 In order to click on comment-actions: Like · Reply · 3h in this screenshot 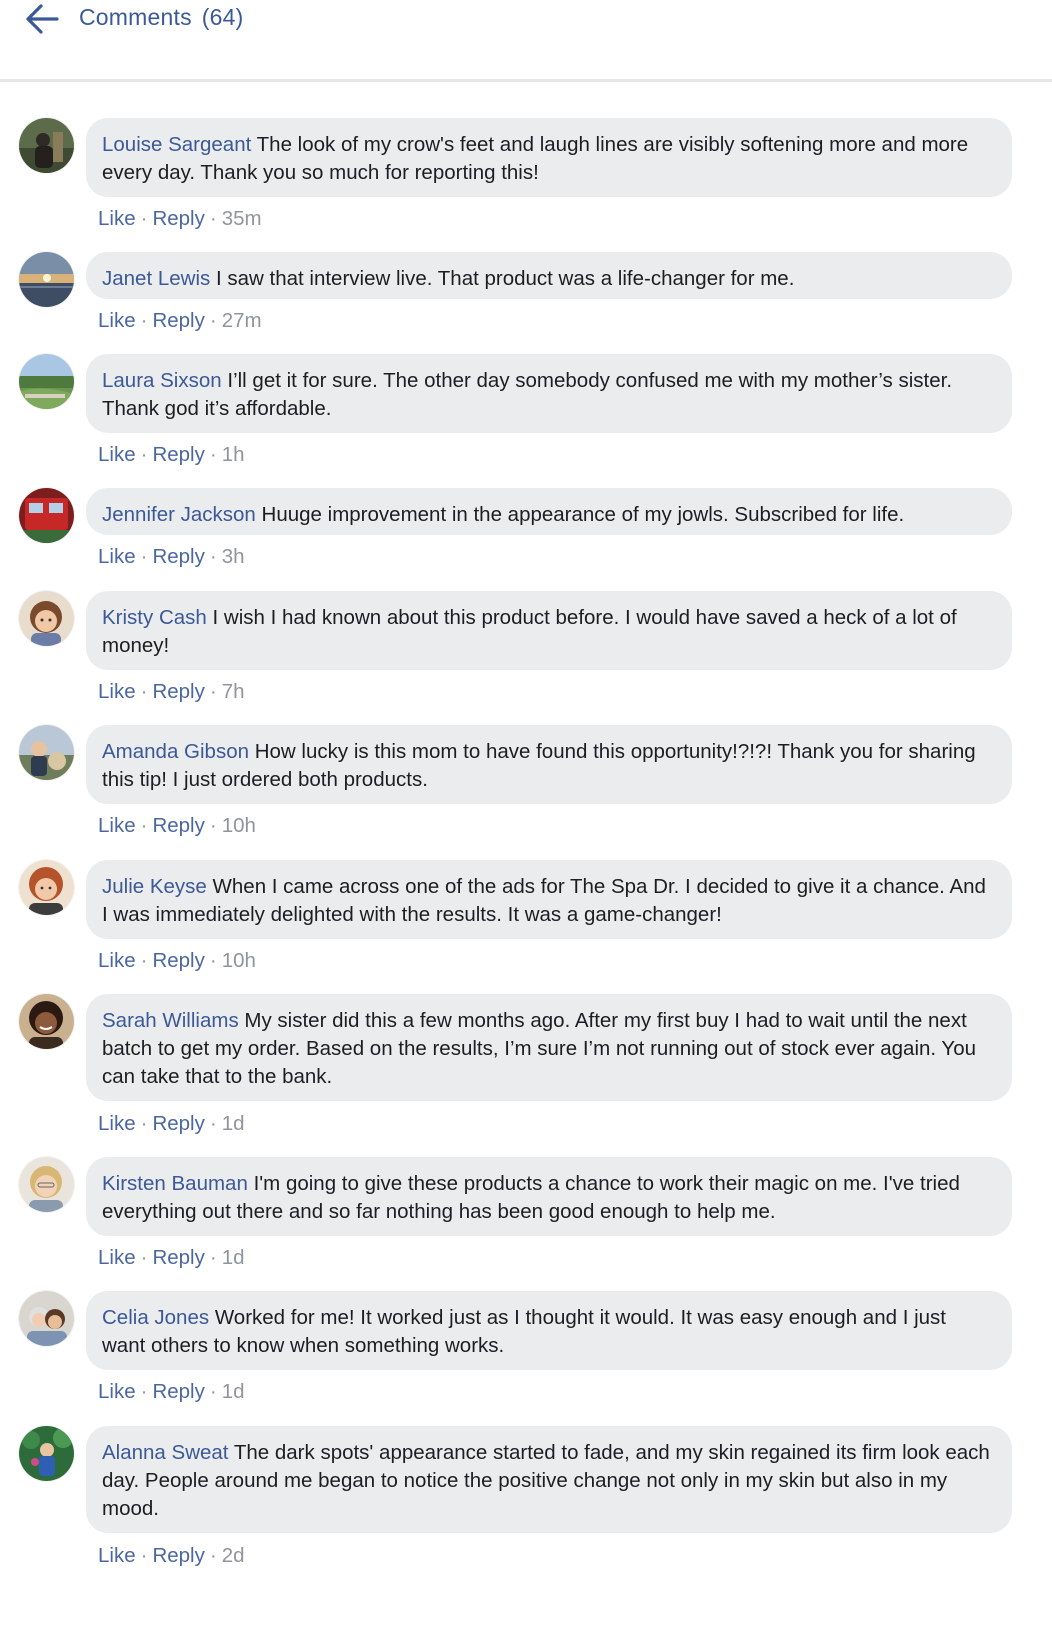, I will do `click(171, 557)`.